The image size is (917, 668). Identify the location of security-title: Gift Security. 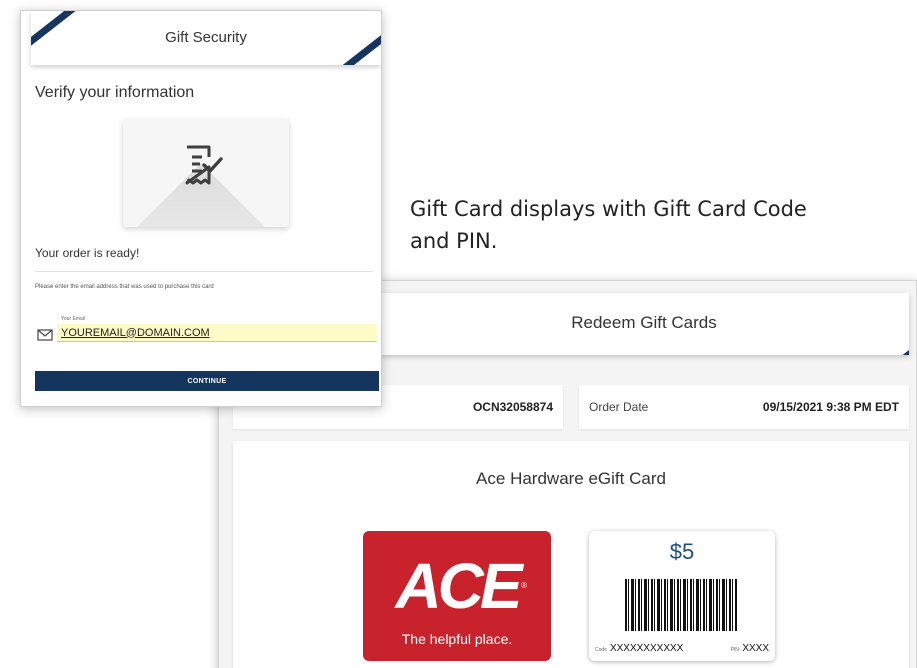
(206, 37).